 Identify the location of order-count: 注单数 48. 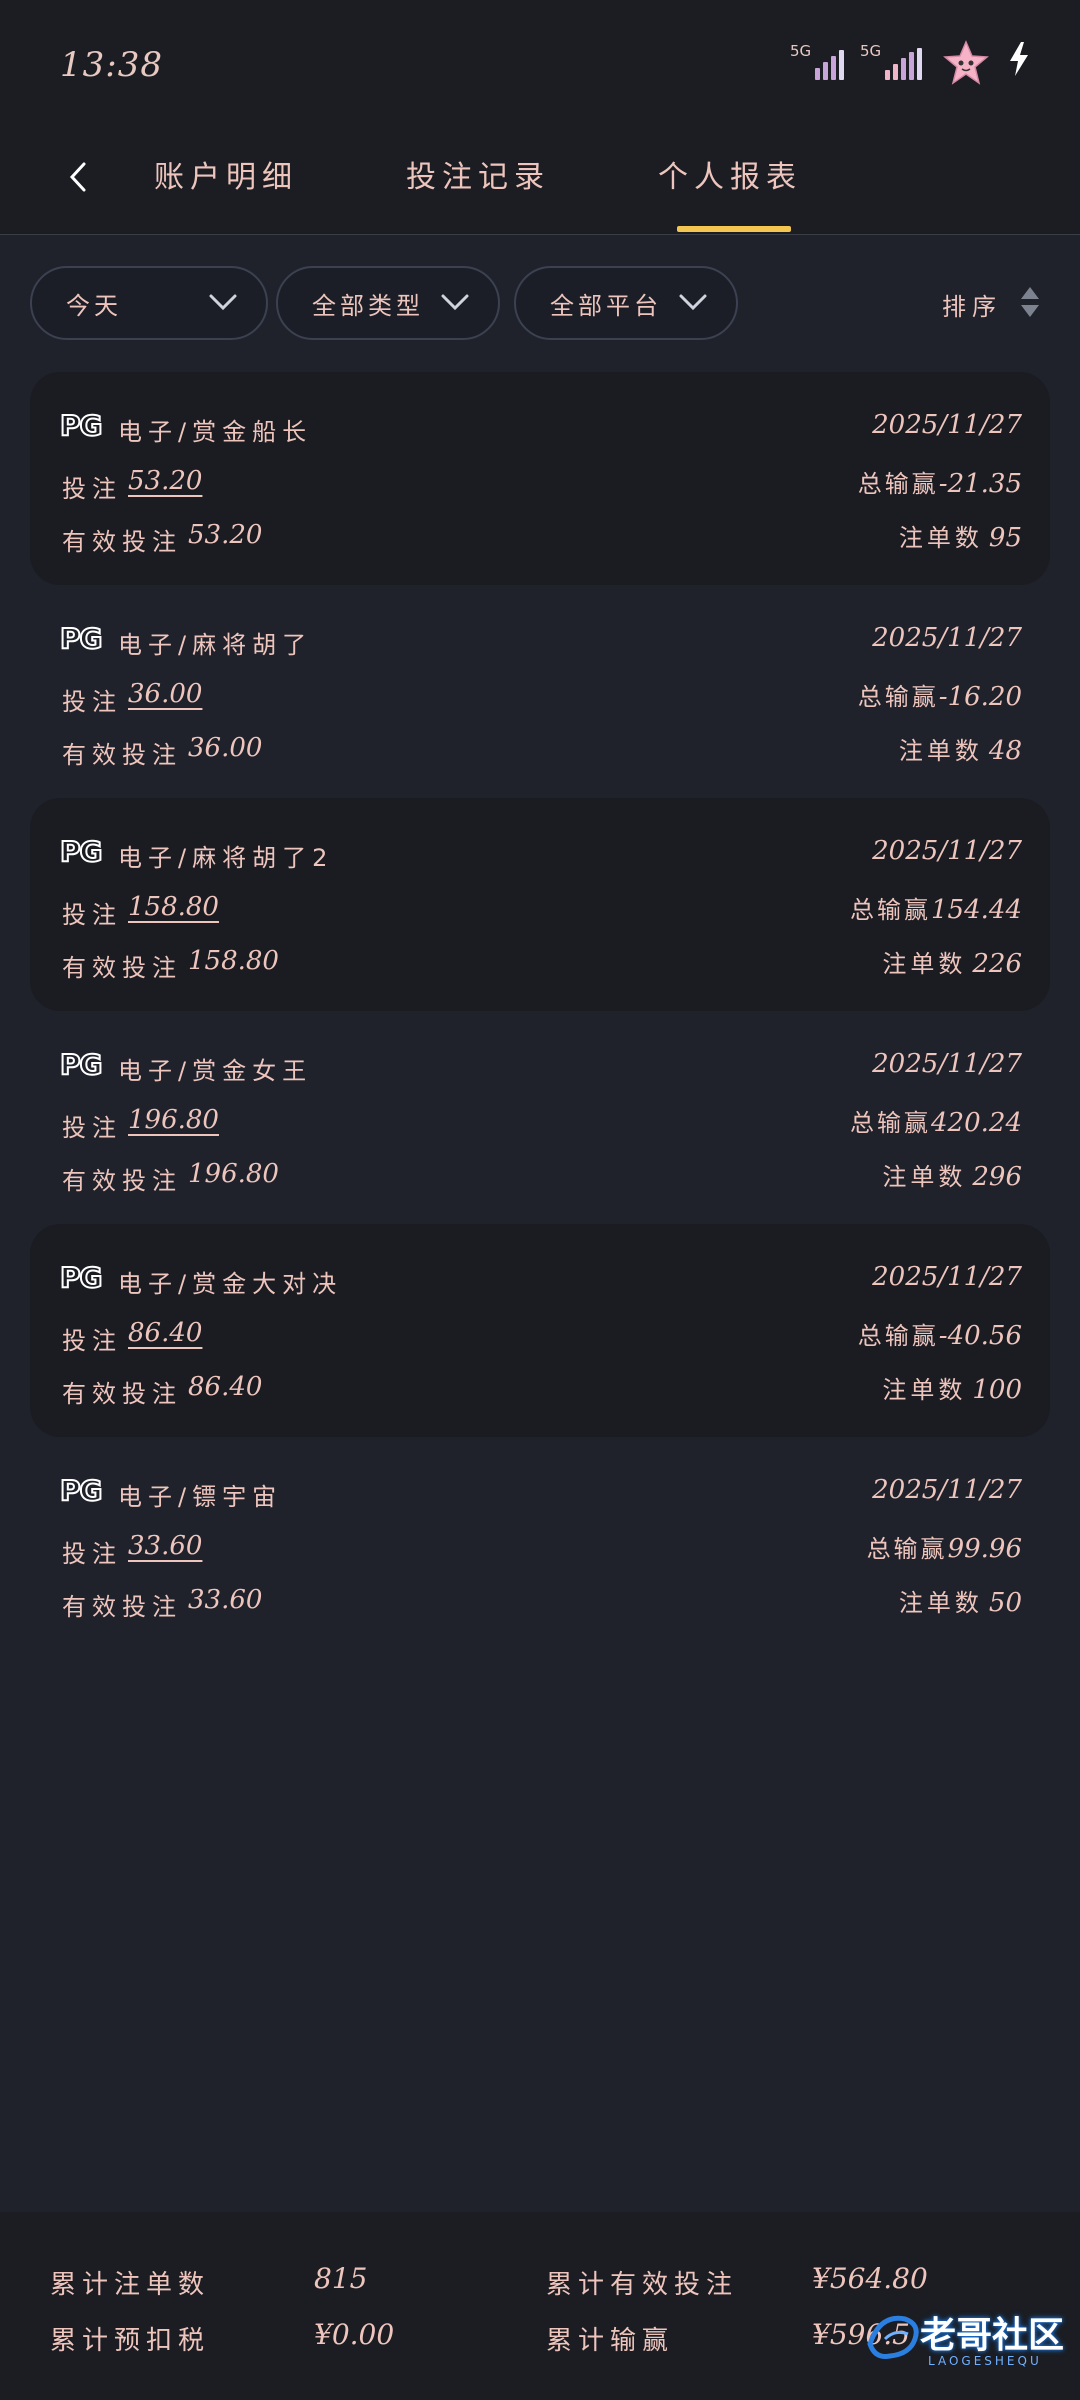
(960, 748).